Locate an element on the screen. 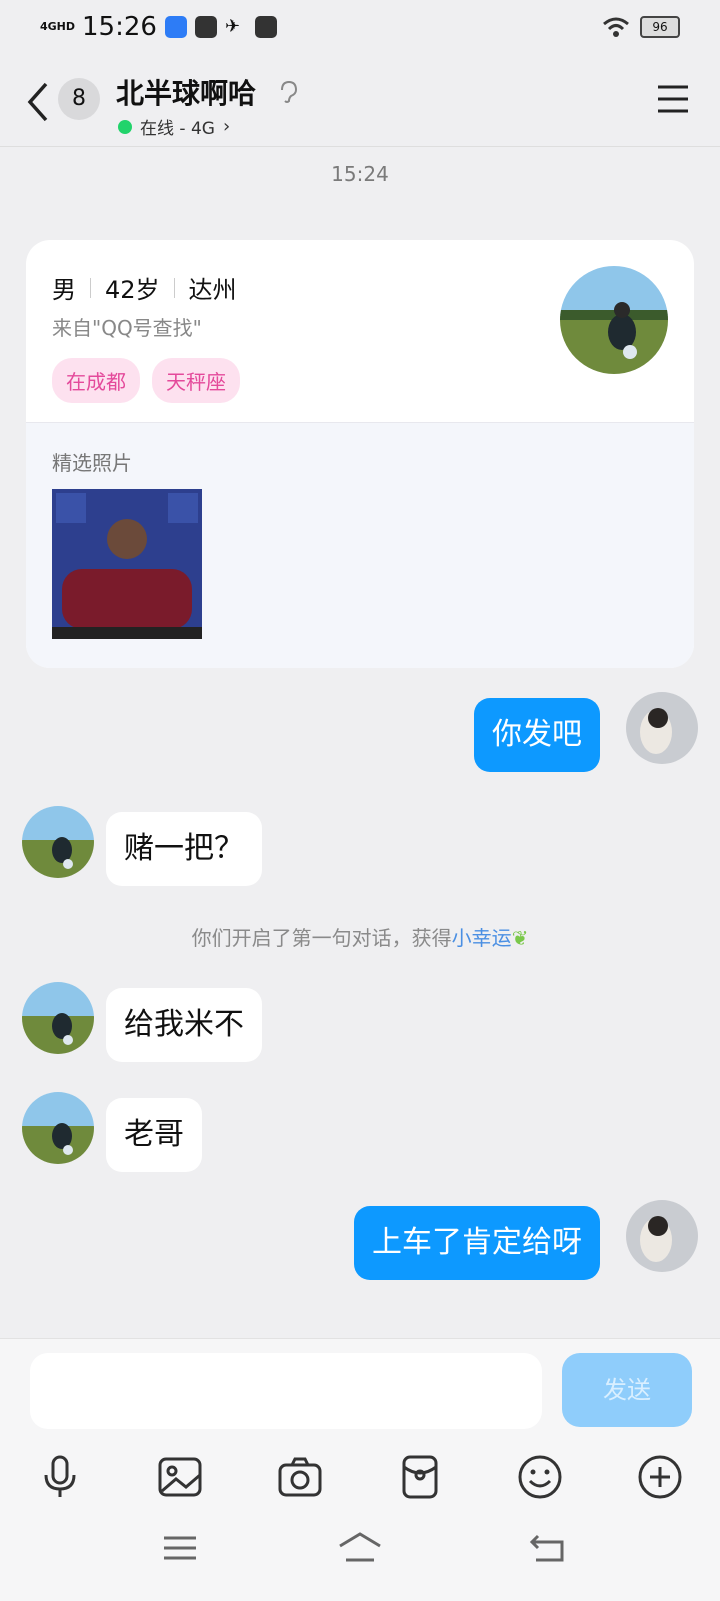  menu-icon is located at coordinates (673, 99).